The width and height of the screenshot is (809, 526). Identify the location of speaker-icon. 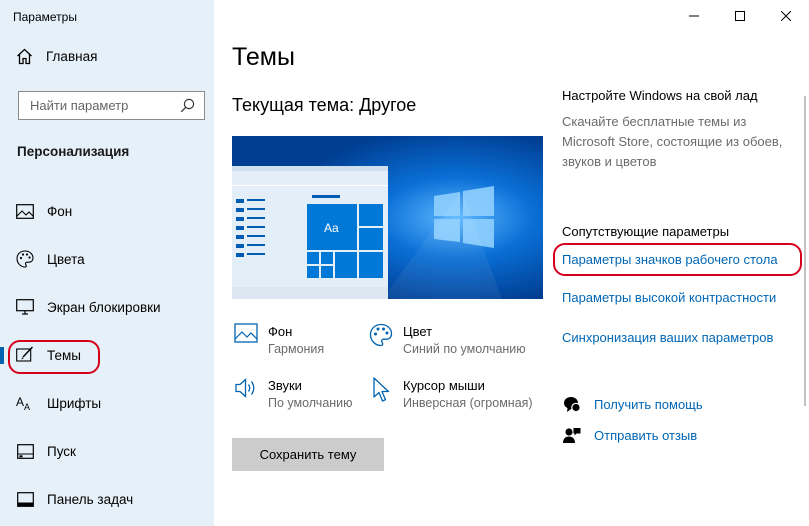
(246, 391).